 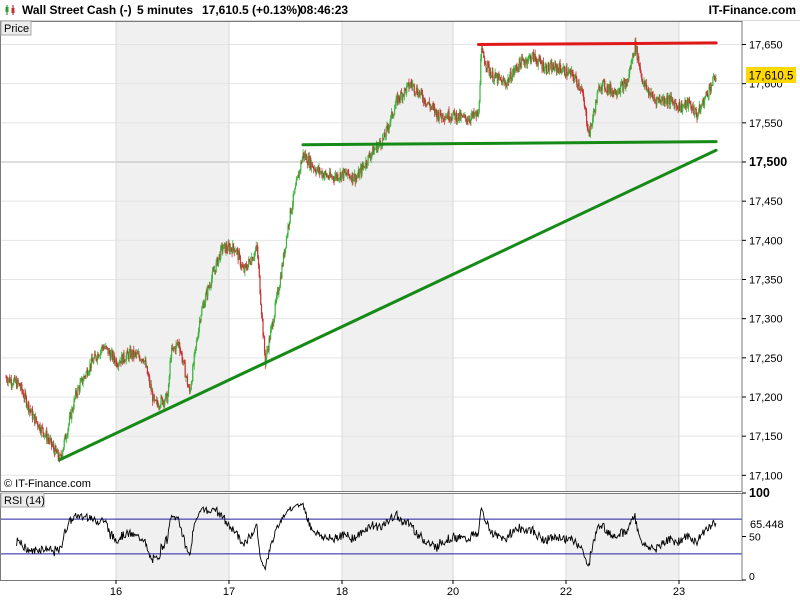 What do you see at coordinates (566, 592) in the screenshot?
I see `x-axis-label: 22` at bounding box center [566, 592].